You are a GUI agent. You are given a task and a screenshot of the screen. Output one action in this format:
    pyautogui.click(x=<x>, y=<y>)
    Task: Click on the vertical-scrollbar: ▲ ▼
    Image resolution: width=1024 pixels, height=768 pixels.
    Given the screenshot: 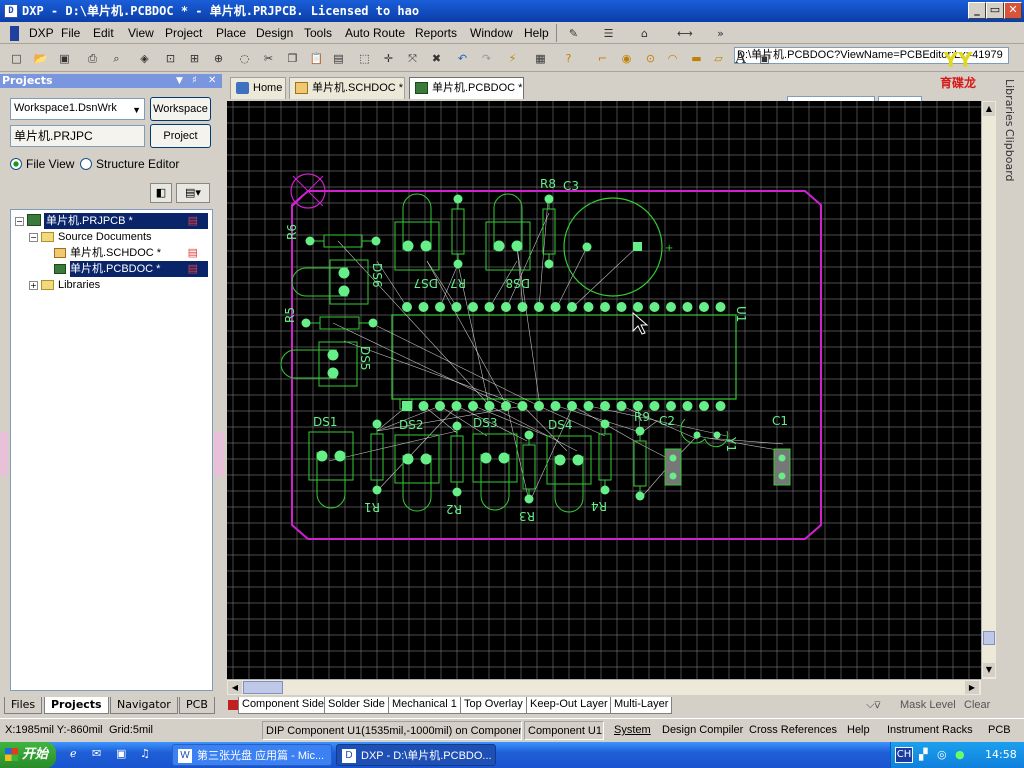 What is the action you would take?
    pyautogui.click(x=988, y=390)
    